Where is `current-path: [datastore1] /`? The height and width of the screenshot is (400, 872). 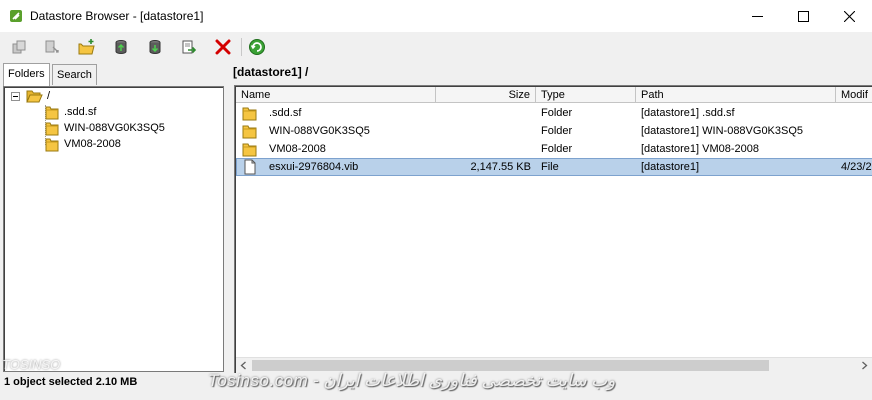
current-path: [datastore1] / is located at coordinates (271, 72).